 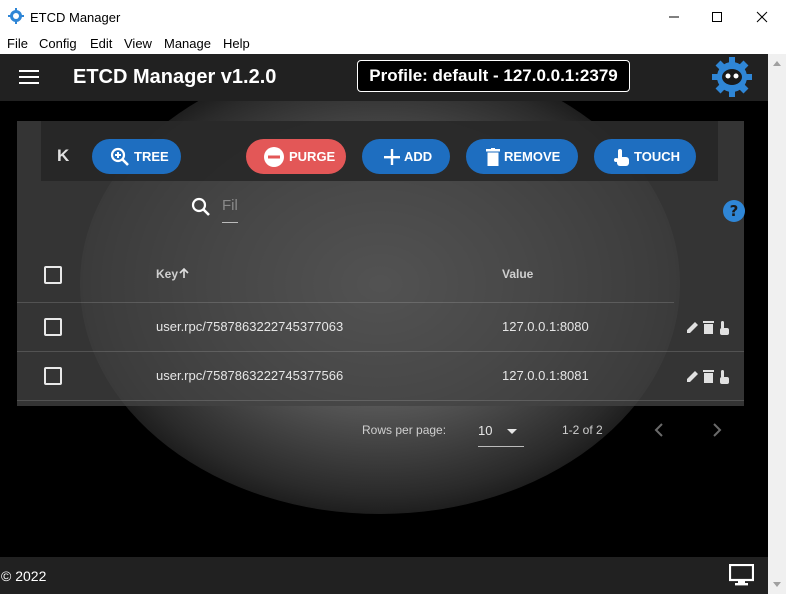 I want to click on select-all-checkbox, so click(x=53, y=275).